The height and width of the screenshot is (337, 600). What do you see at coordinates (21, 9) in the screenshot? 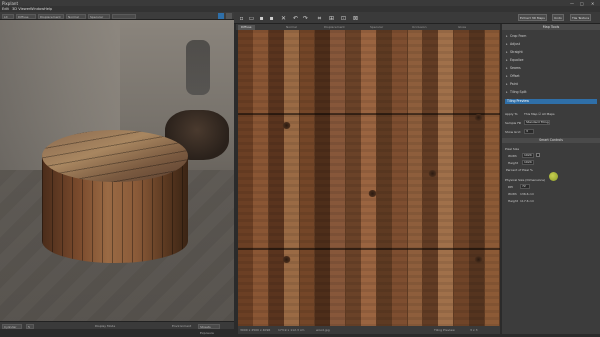
I see `menu-3d-viewer: 3D Viewer` at bounding box center [21, 9].